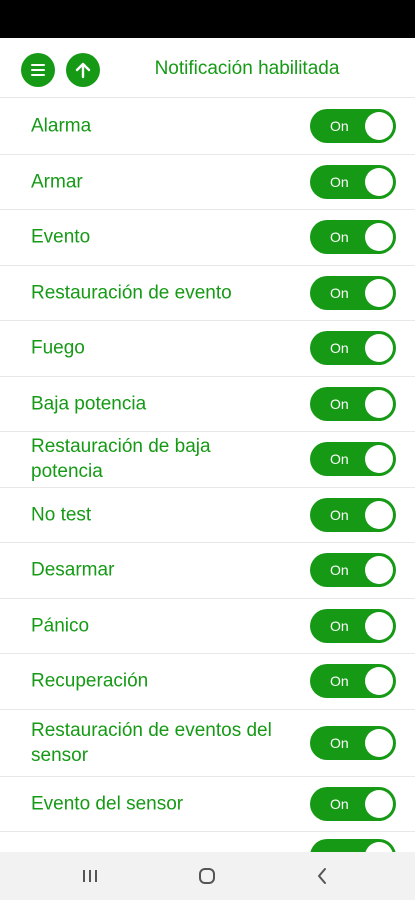  What do you see at coordinates (207, 127) in the screenshot?
I see `notification-row-alarma: Alarma On` at bounding box center [207, 127].